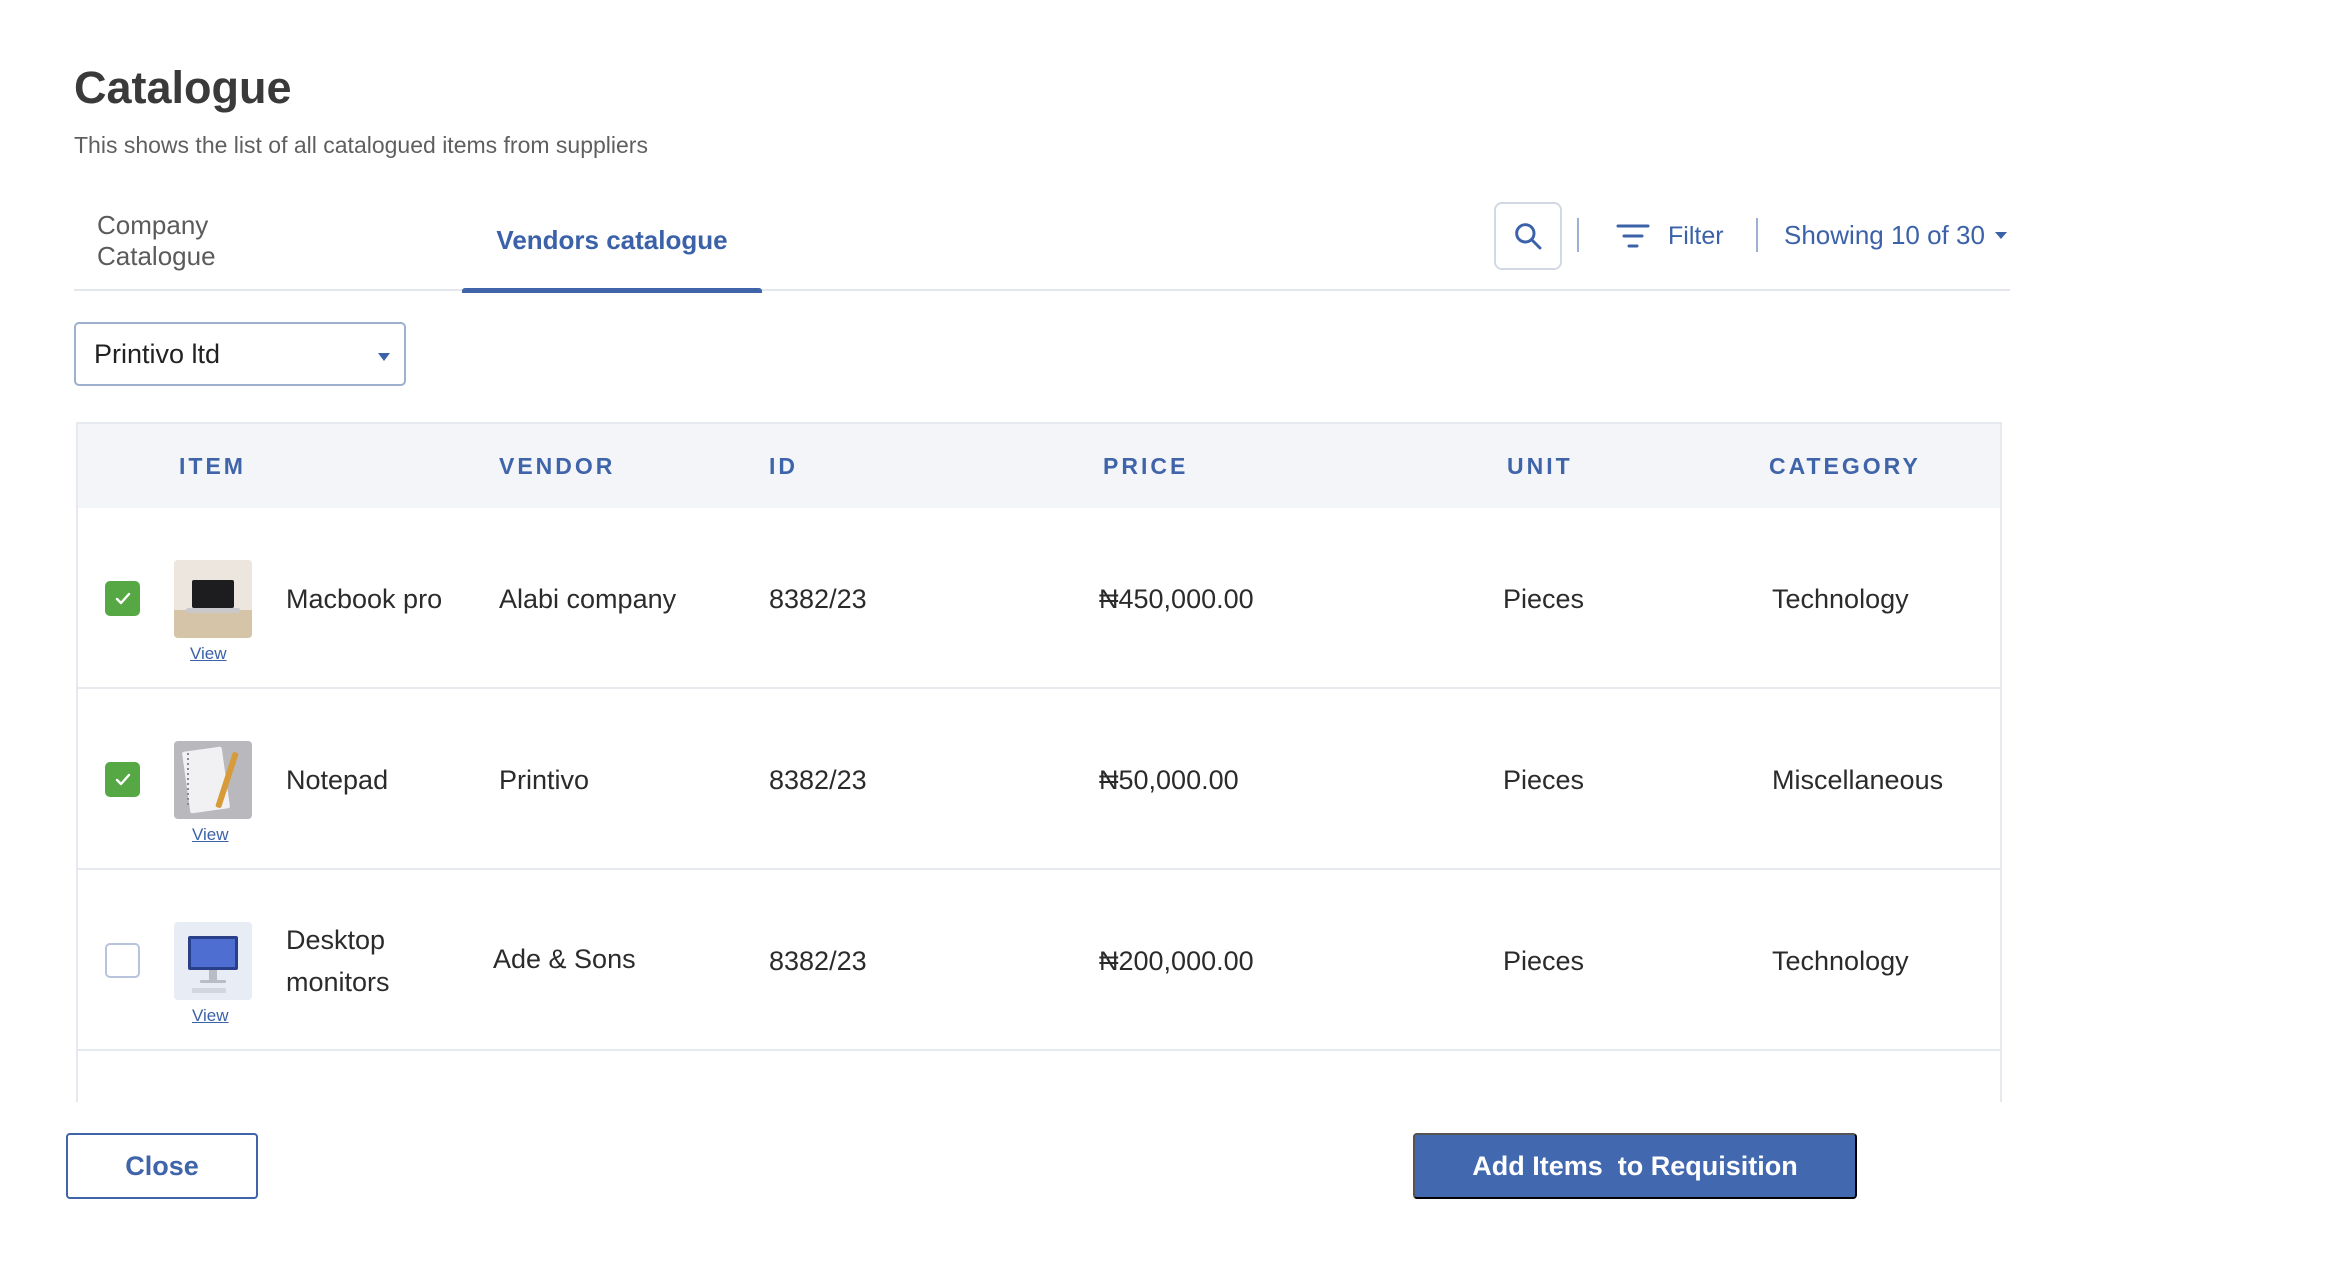 This screenshot has width=2350, height=1262. I want to click on showing-count: Showing 10 of 30, so click(1884, 235).